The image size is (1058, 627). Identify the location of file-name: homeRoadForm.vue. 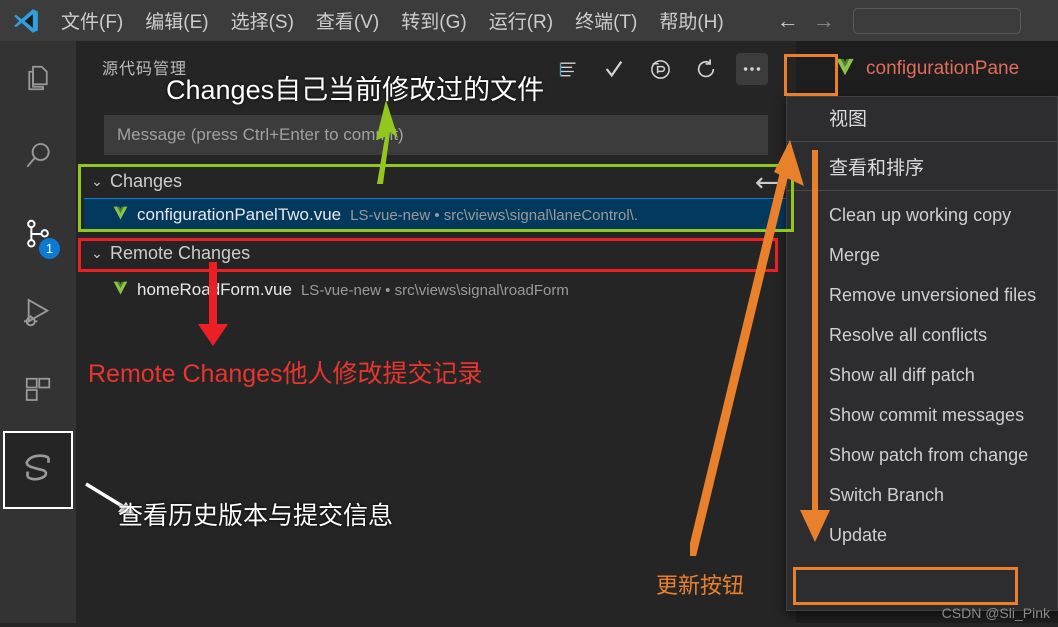
(214, 289).